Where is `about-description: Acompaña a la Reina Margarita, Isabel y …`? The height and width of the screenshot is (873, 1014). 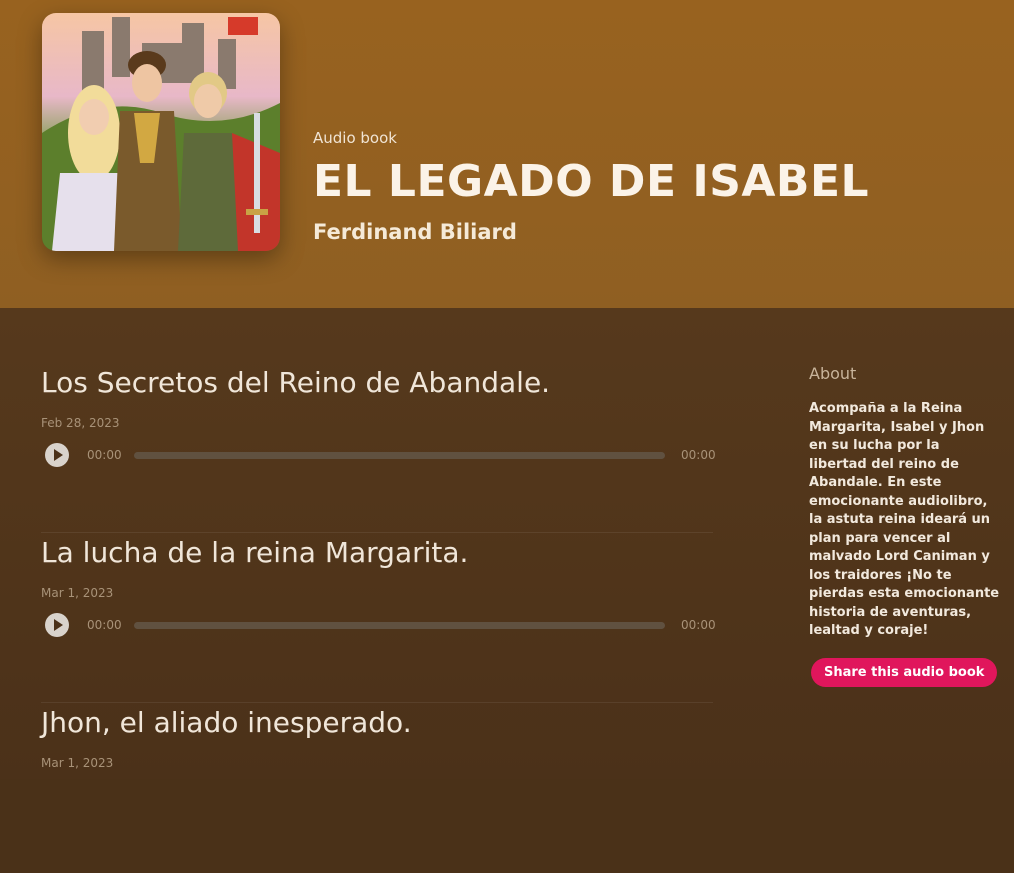
about-description: Acompaña a la Reina Margarita, Isabel y … is located at coordinates (904, 519).